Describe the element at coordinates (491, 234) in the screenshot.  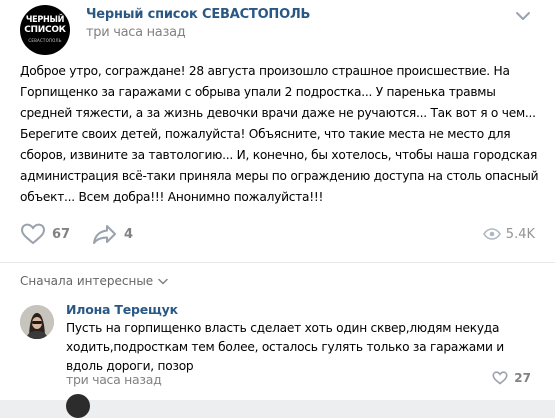
I see `eye-icon` at that location.